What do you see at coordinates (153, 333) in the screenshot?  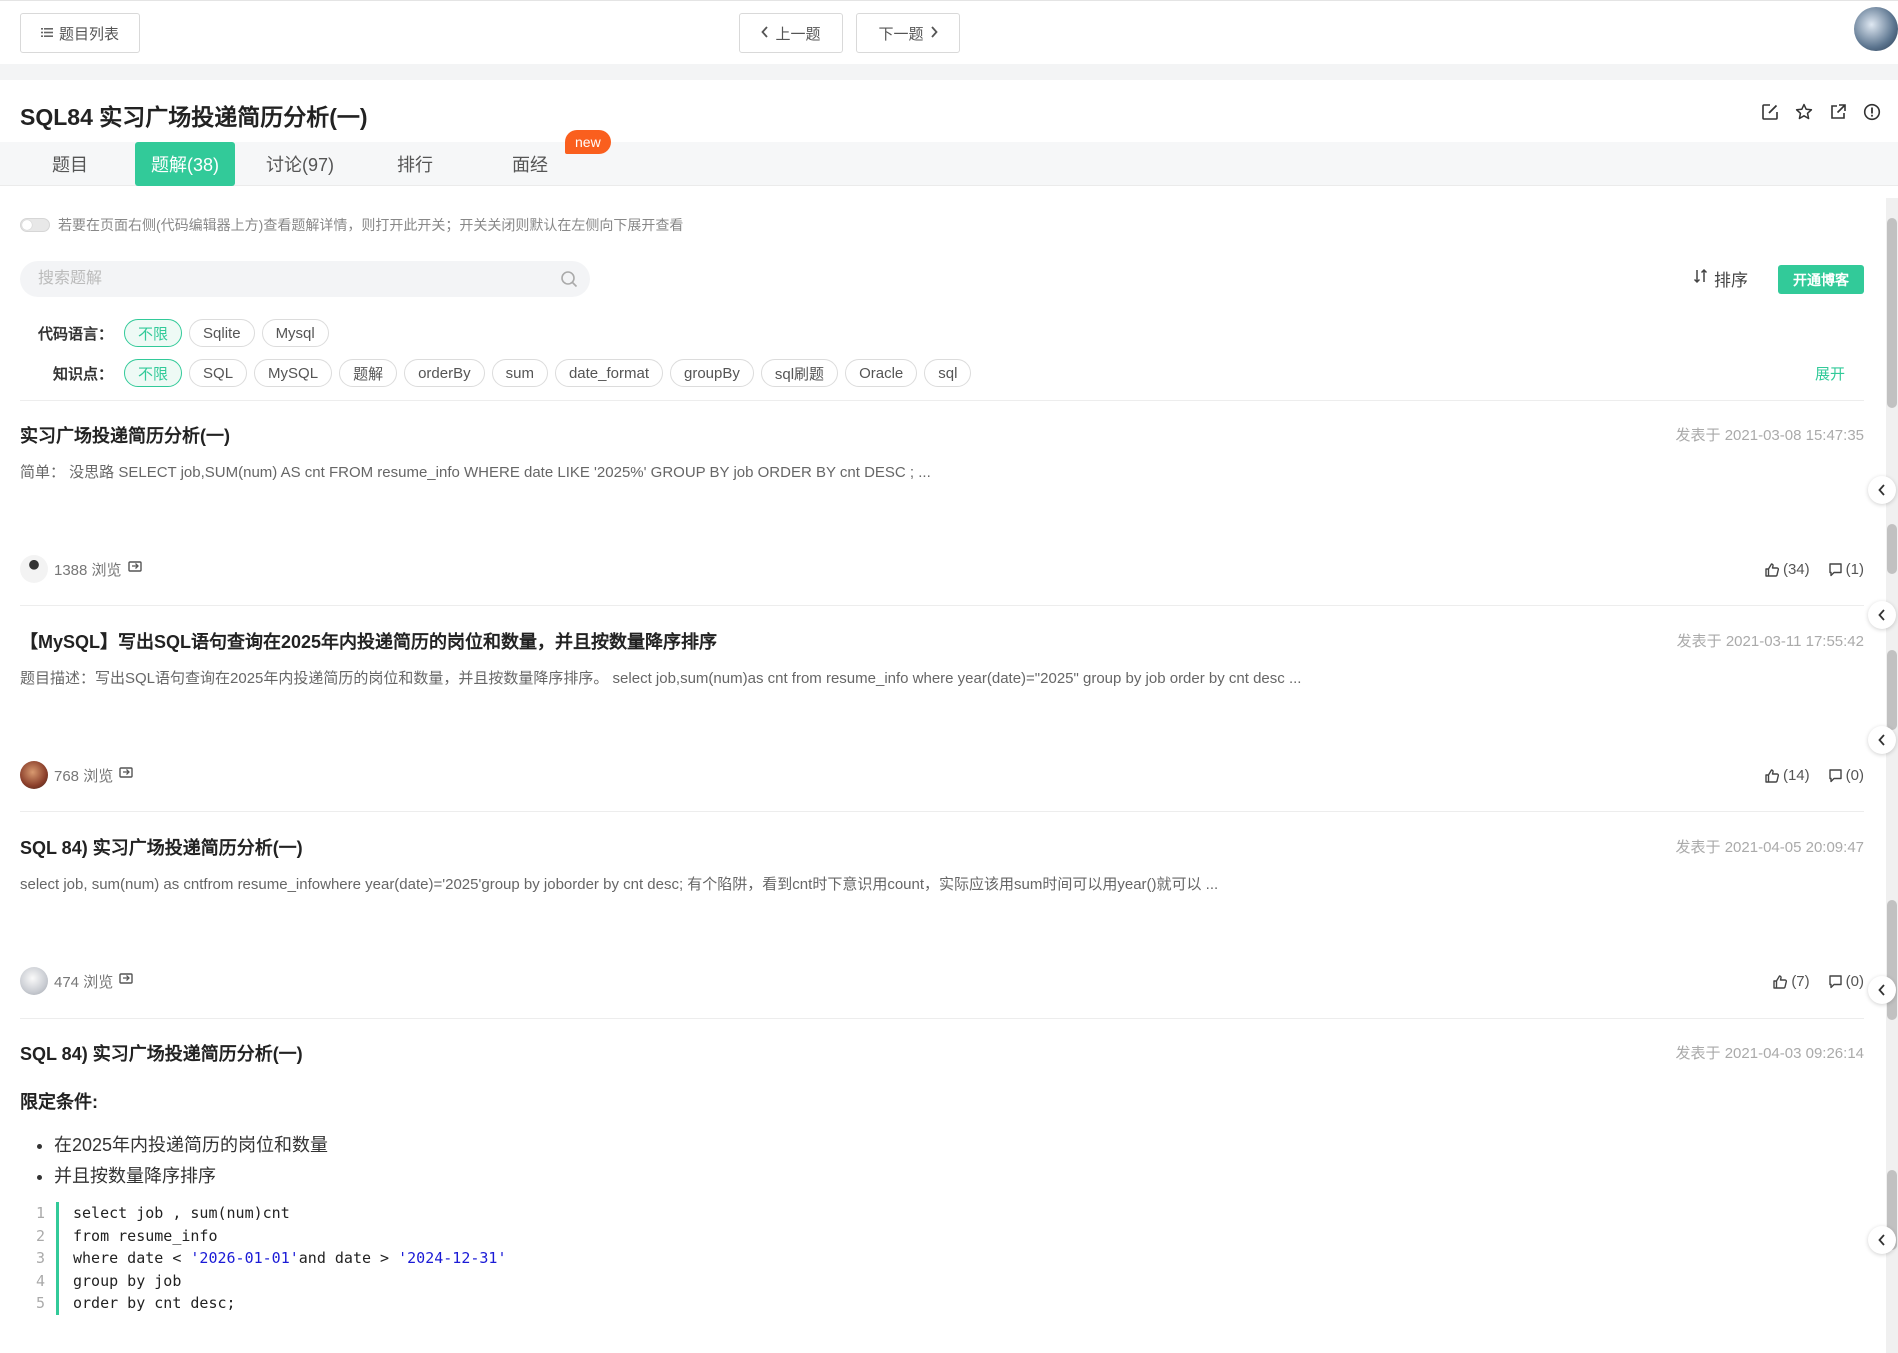 I see `language-chip-all: 不限` at bounding box center [153, 333].